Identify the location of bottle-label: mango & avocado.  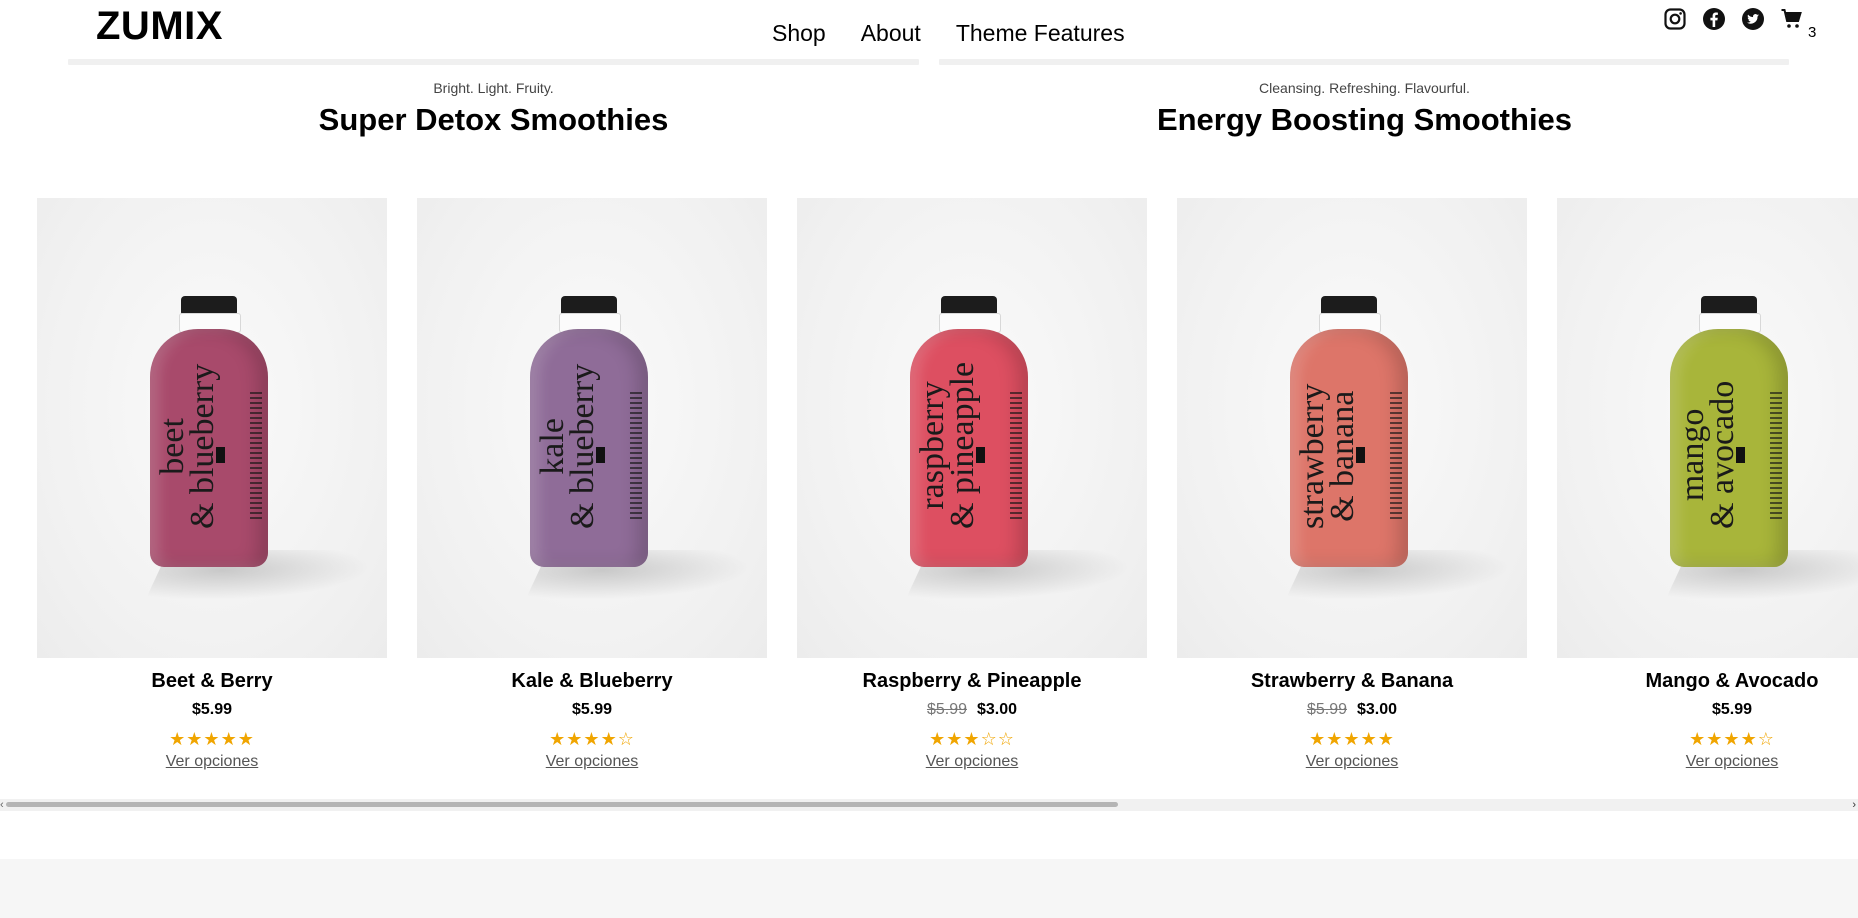
(1707, 454).